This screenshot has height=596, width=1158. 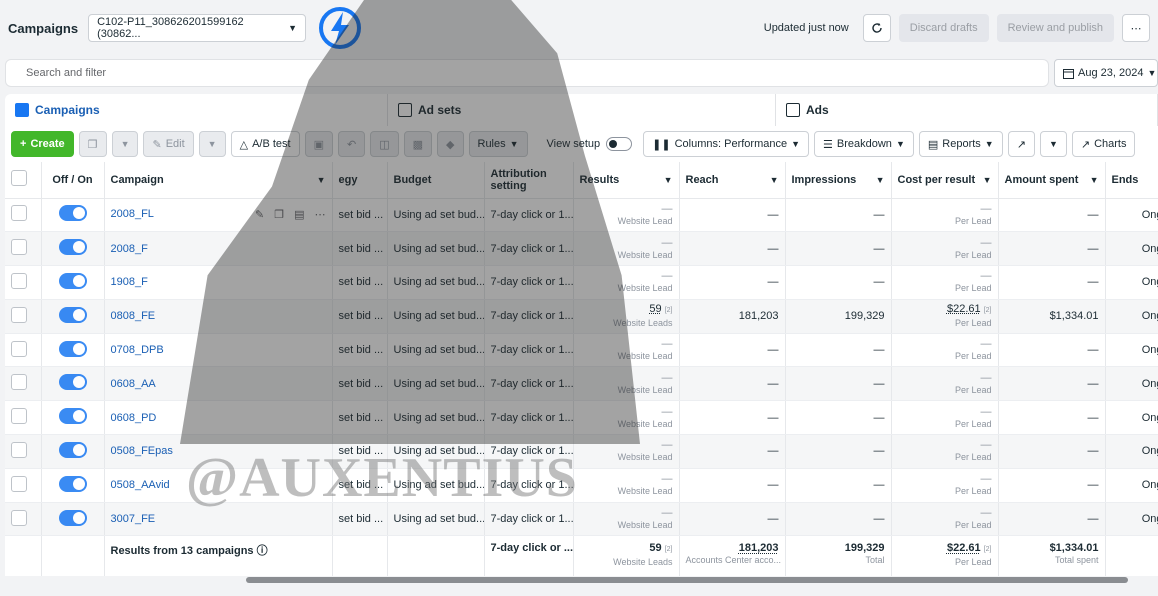 What do you see at coordinates (943, 28) in the screenshot?
I see `discard-drafts-button: Discard drafts` at bounding box center [943, 28].